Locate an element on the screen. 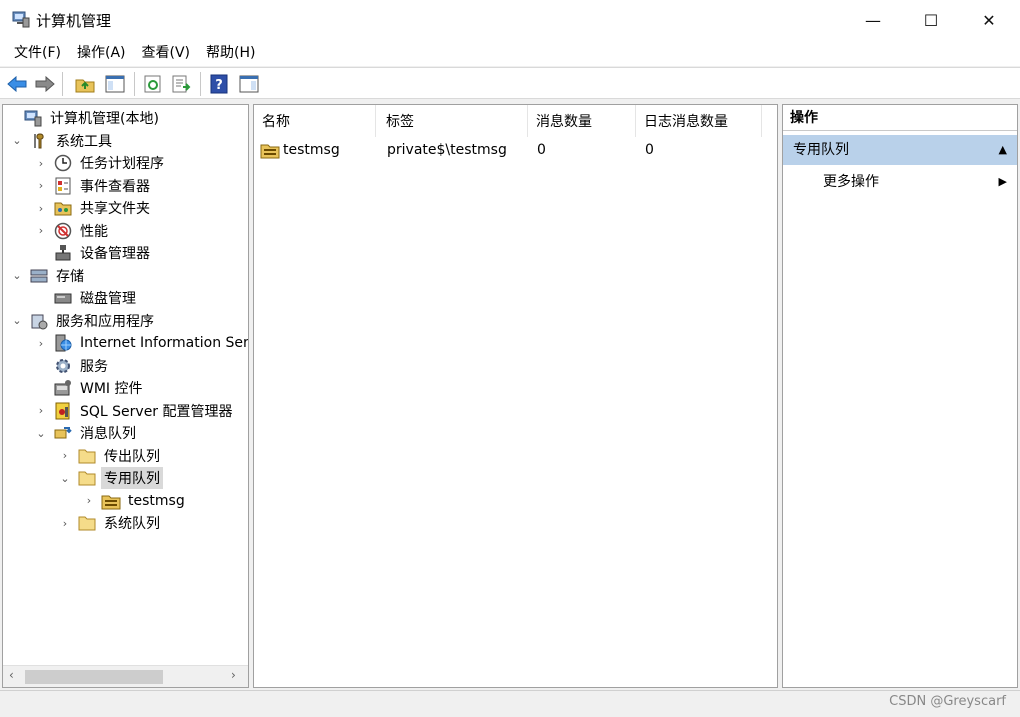  column-header-journal-count: 日志消息数量 is located at coordinates (699, 121).